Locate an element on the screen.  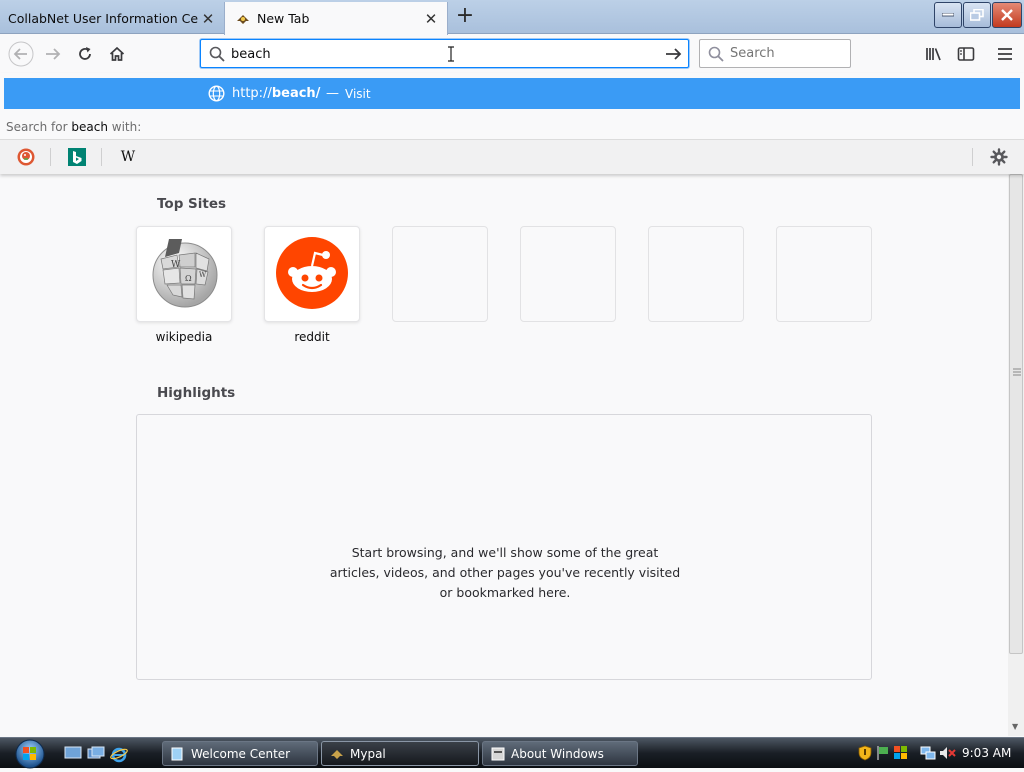
visit-label: Visit is located at coordinates (358, 94).